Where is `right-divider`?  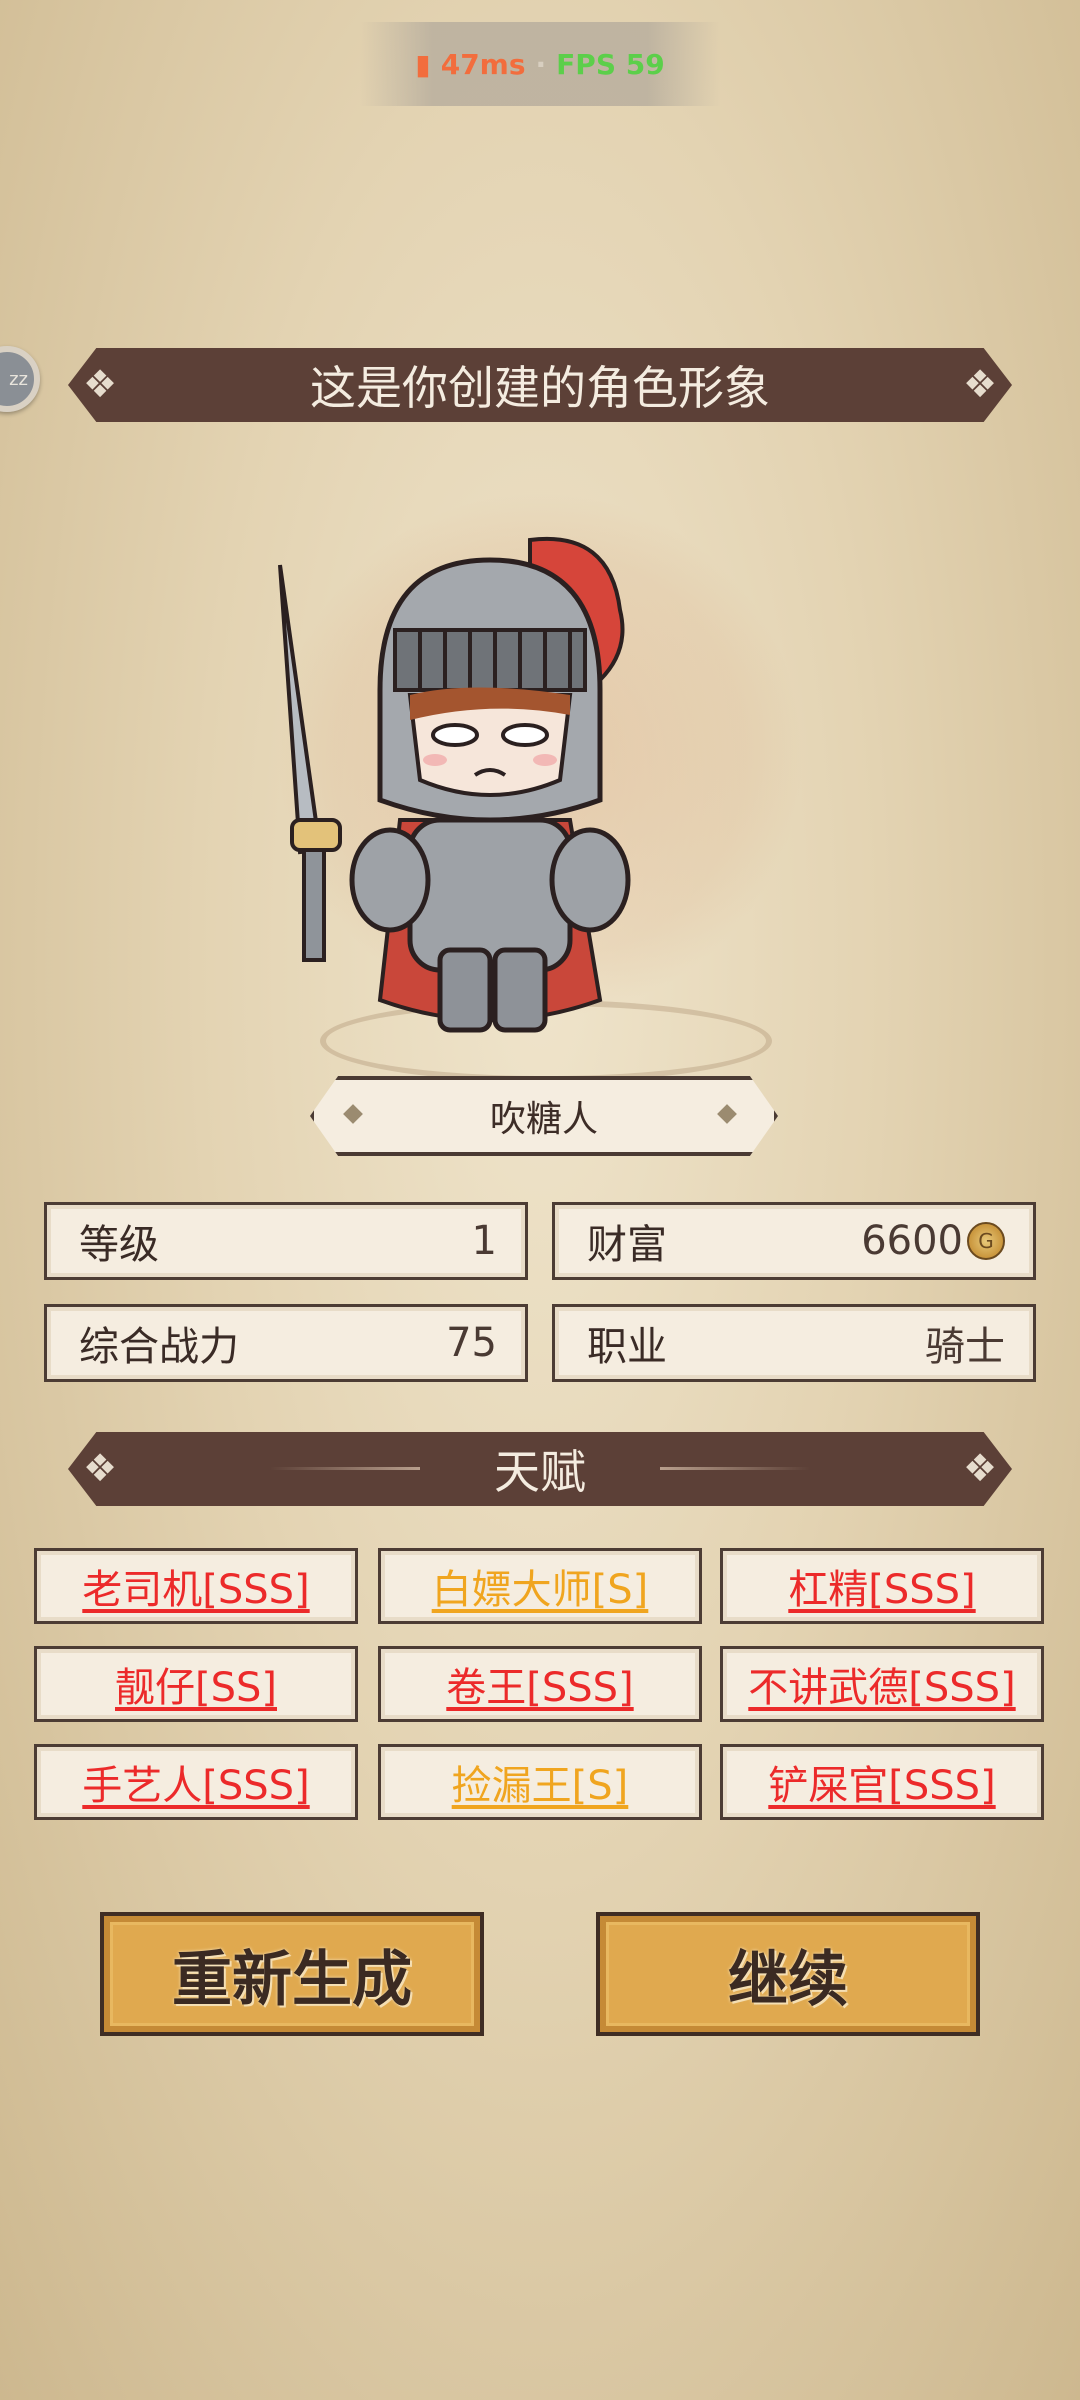
right-divider is located at coordinates (735, 1468).